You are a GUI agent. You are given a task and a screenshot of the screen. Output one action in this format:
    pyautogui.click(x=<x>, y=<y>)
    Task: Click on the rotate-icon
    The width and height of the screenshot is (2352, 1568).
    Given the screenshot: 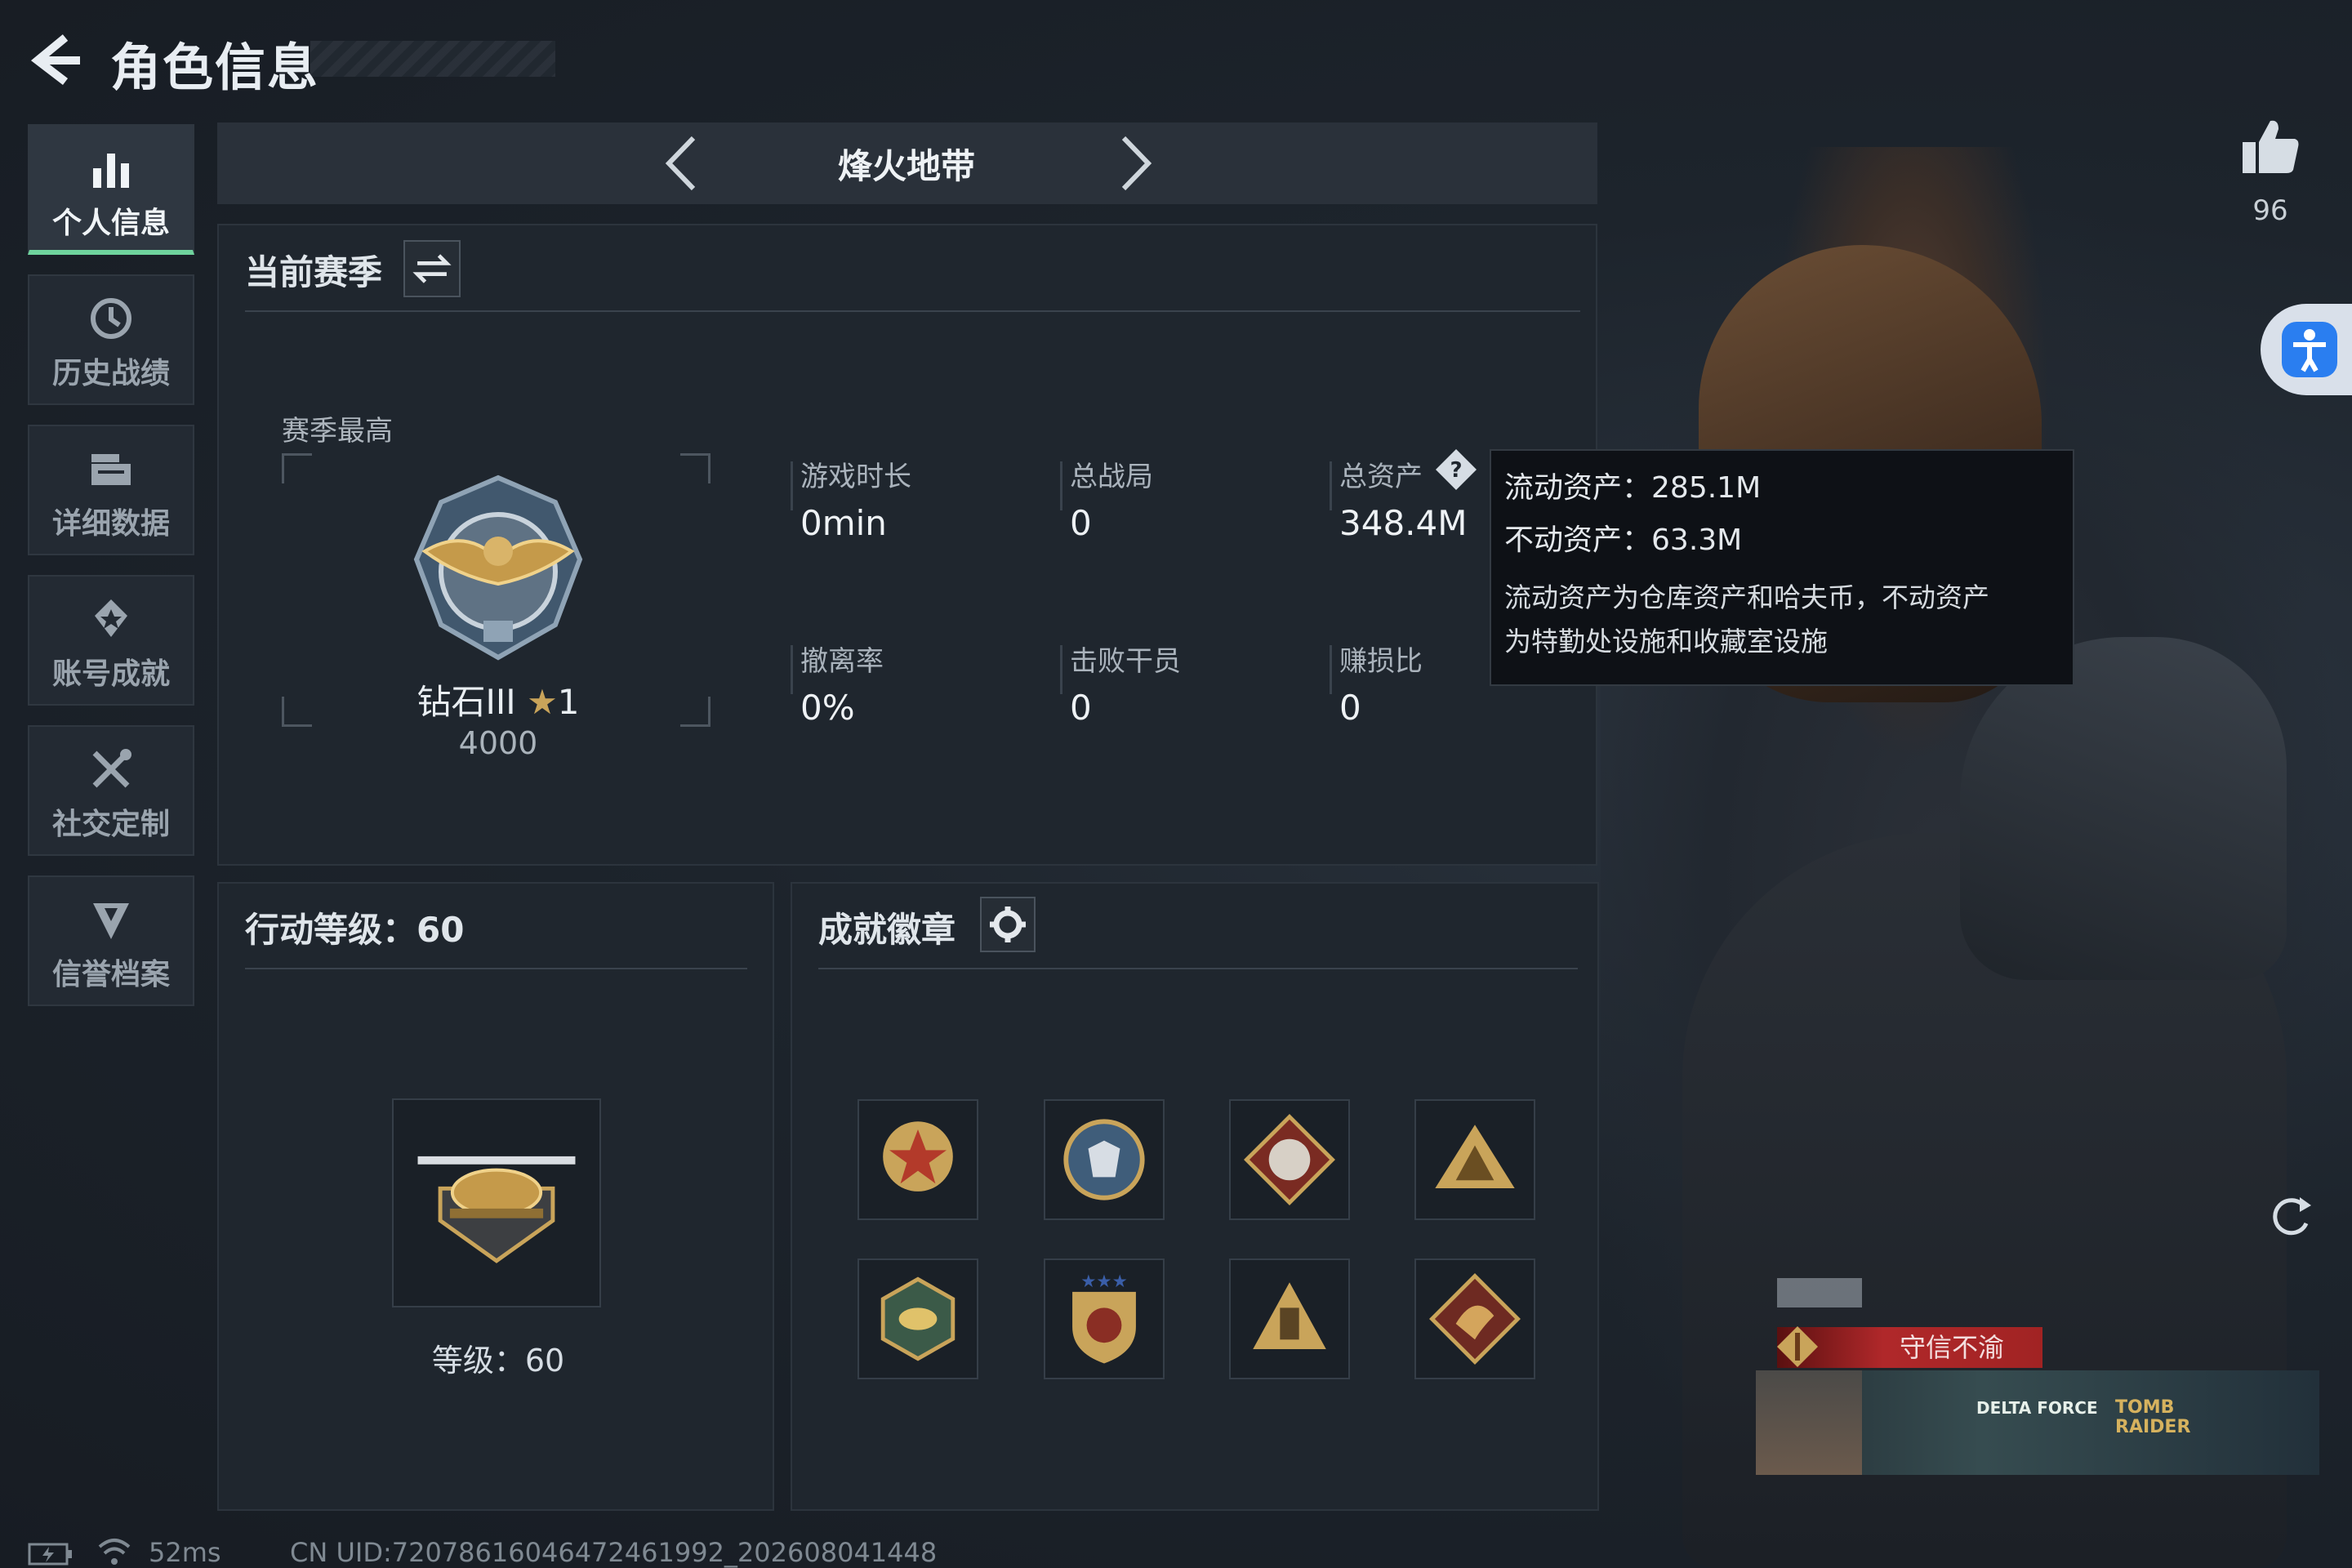 What is the action you would take?
    pyautogui.click(x=2290, y=1216)
    